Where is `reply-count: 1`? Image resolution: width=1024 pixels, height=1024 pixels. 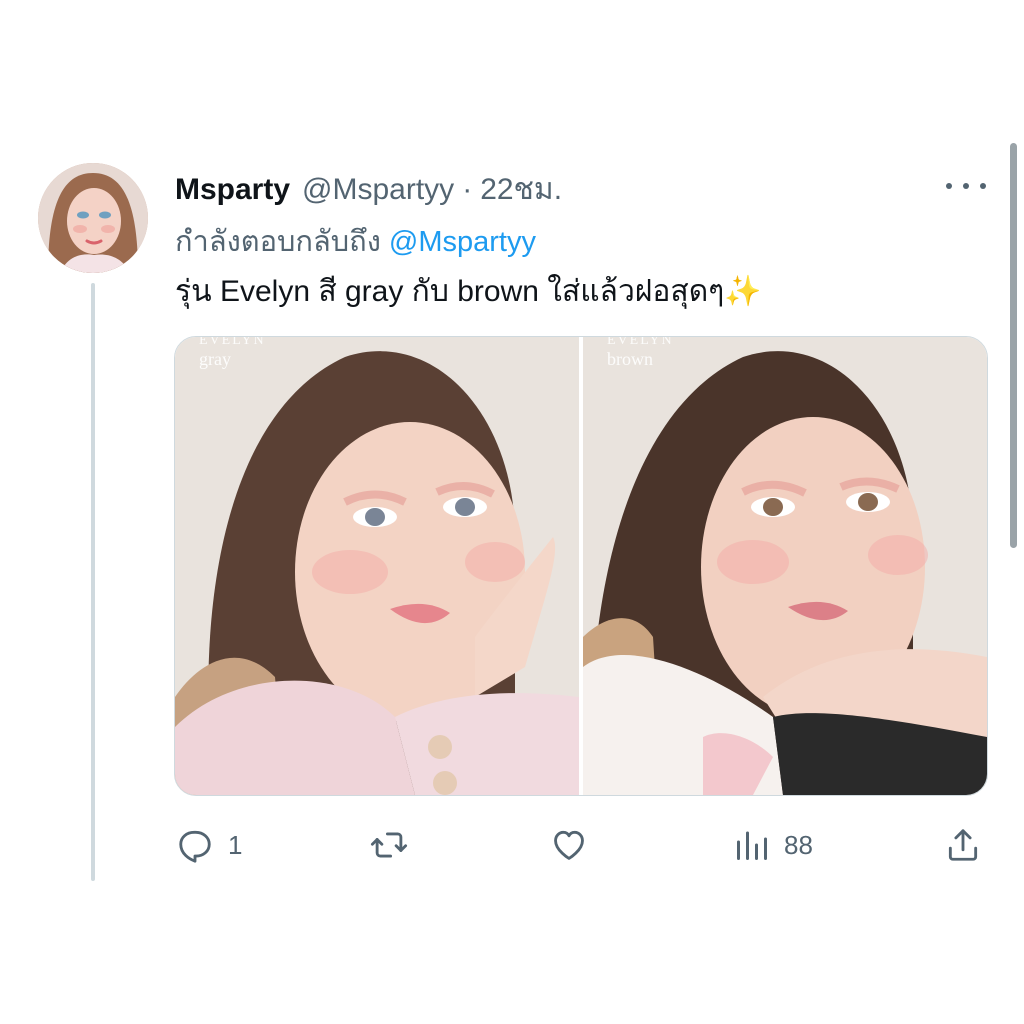
reply-count: 1 is located at coordinates (235, 844).